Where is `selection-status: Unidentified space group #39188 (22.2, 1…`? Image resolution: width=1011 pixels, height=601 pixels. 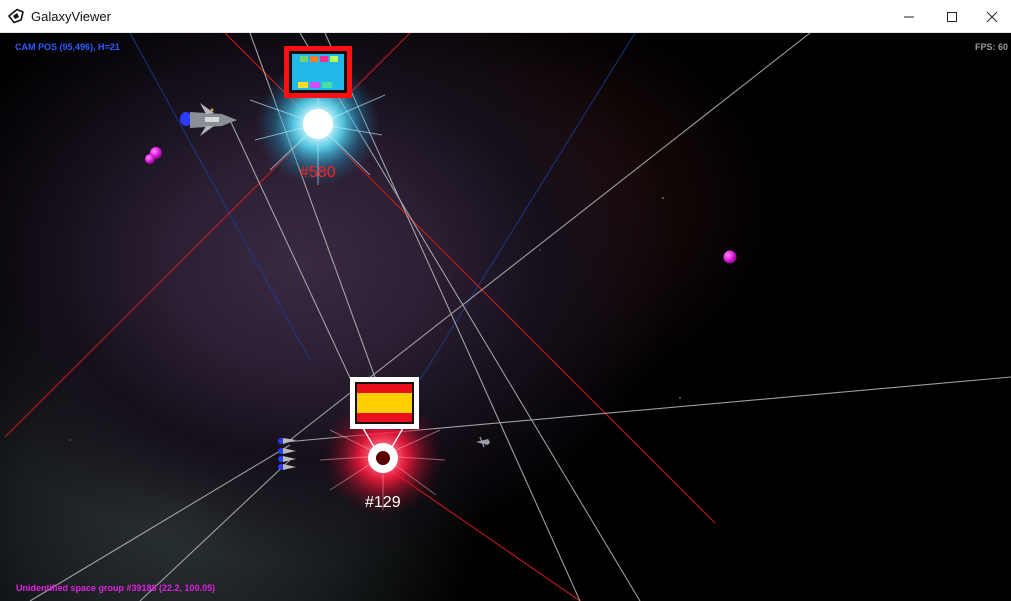
selection-status: Unidentified space group #39188 (22.2, 1… is located at coordinates (116, 588).